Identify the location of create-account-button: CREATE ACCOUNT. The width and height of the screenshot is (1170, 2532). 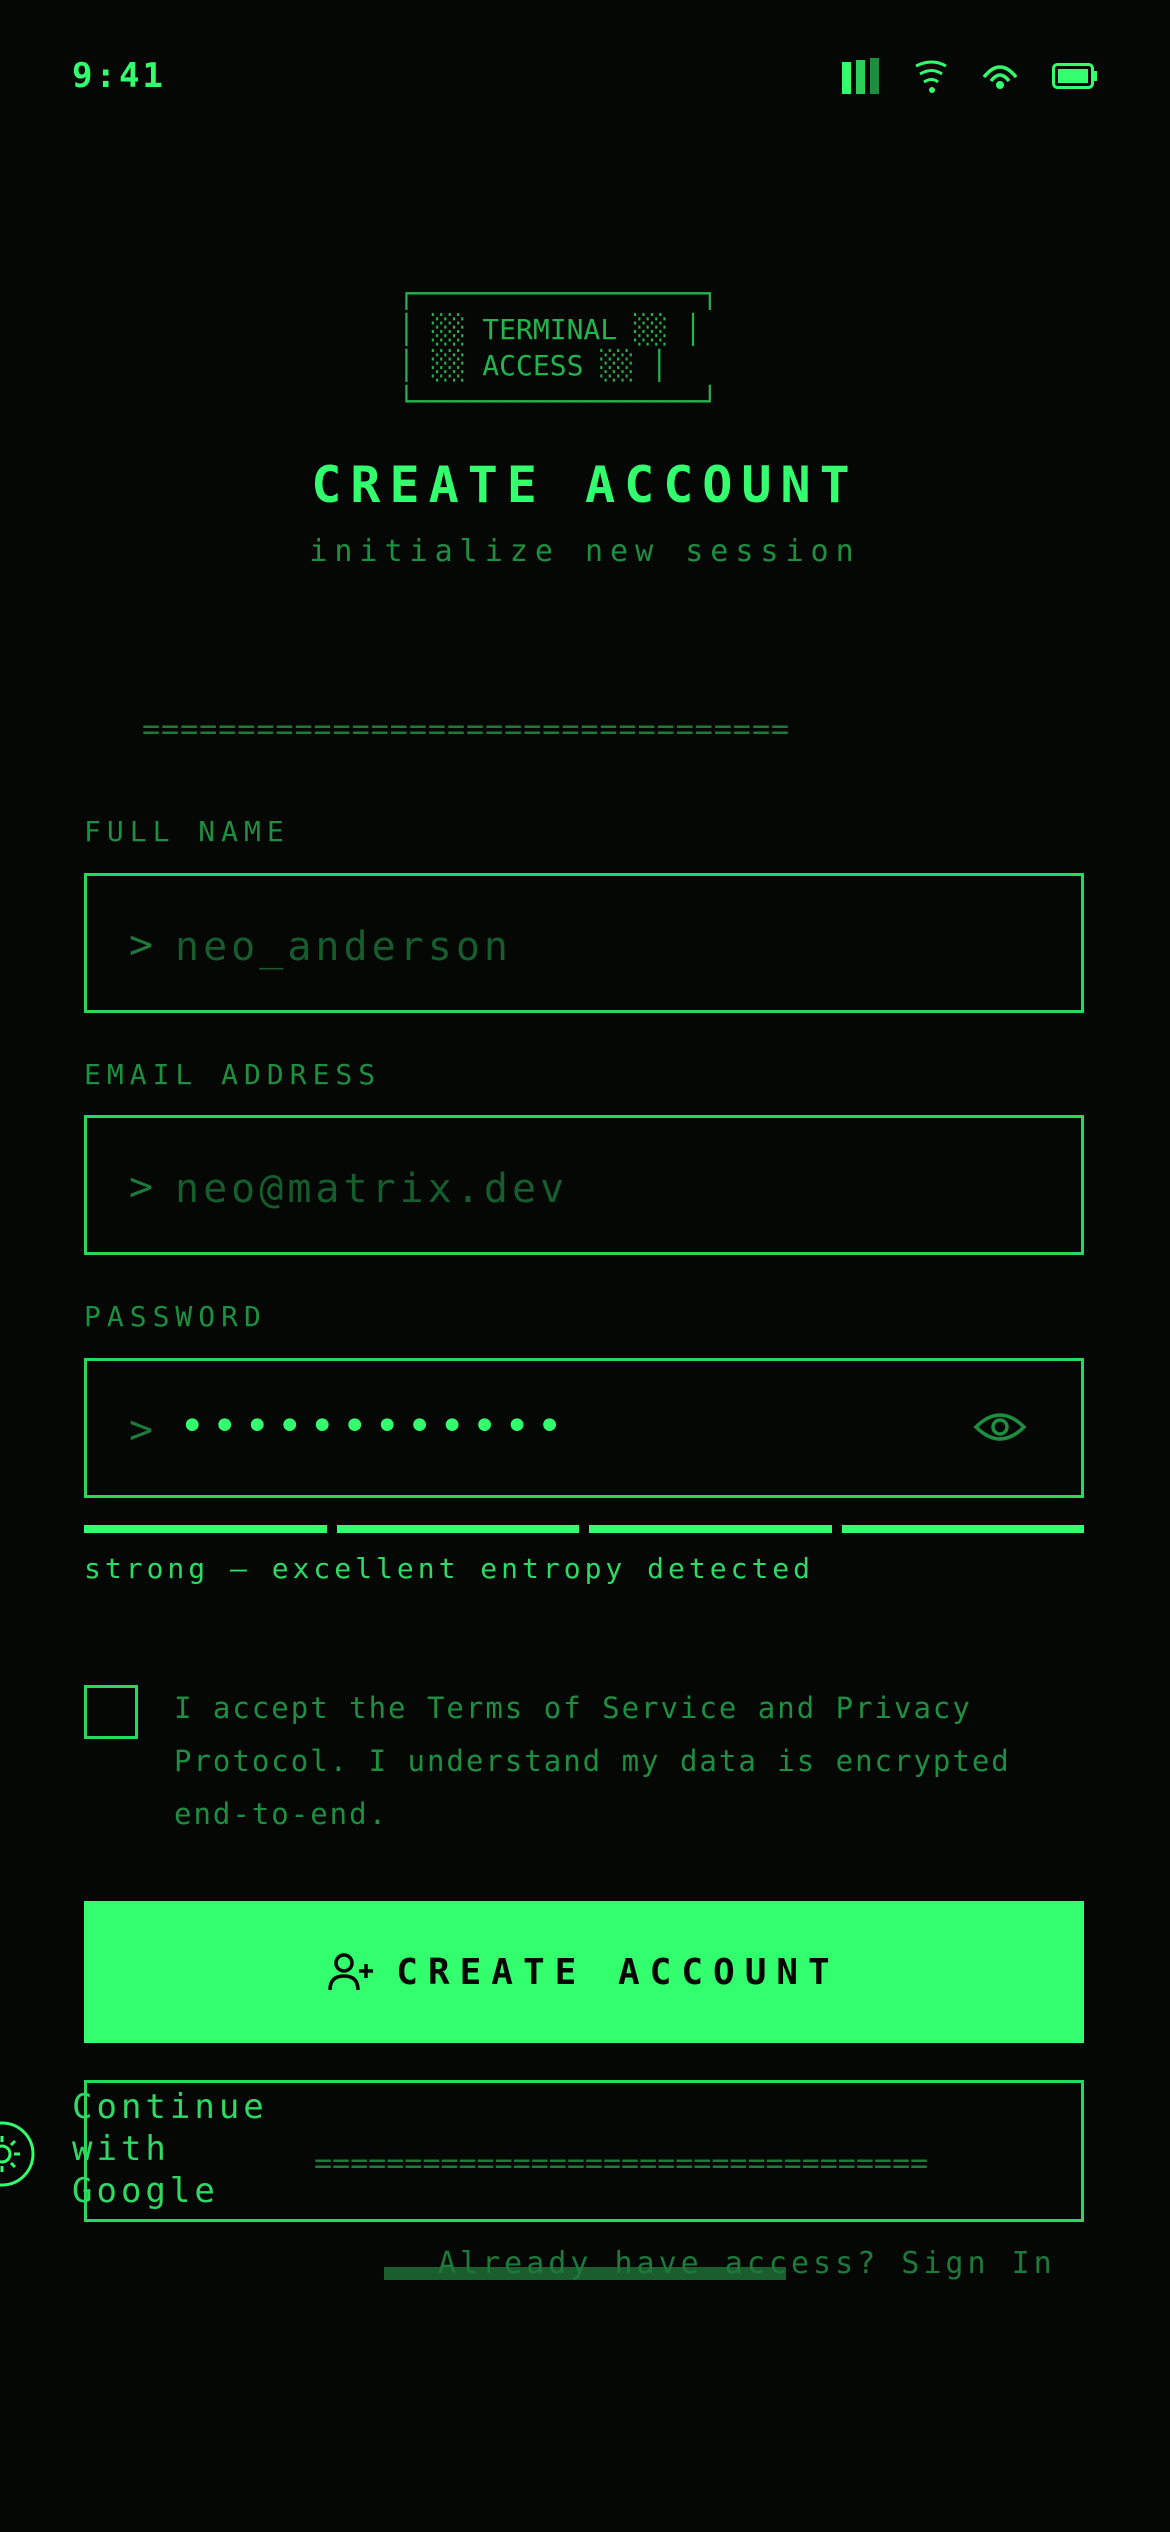
(584, 1972).